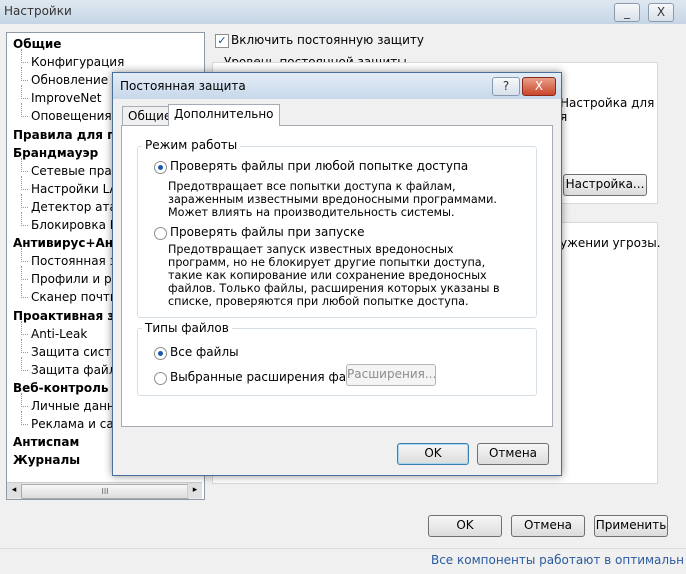 The width and height of the screenshot is (686, 574). Describe the element at coordinates (506, 86) in the screenshot. I see `help-button: ?` at that location.